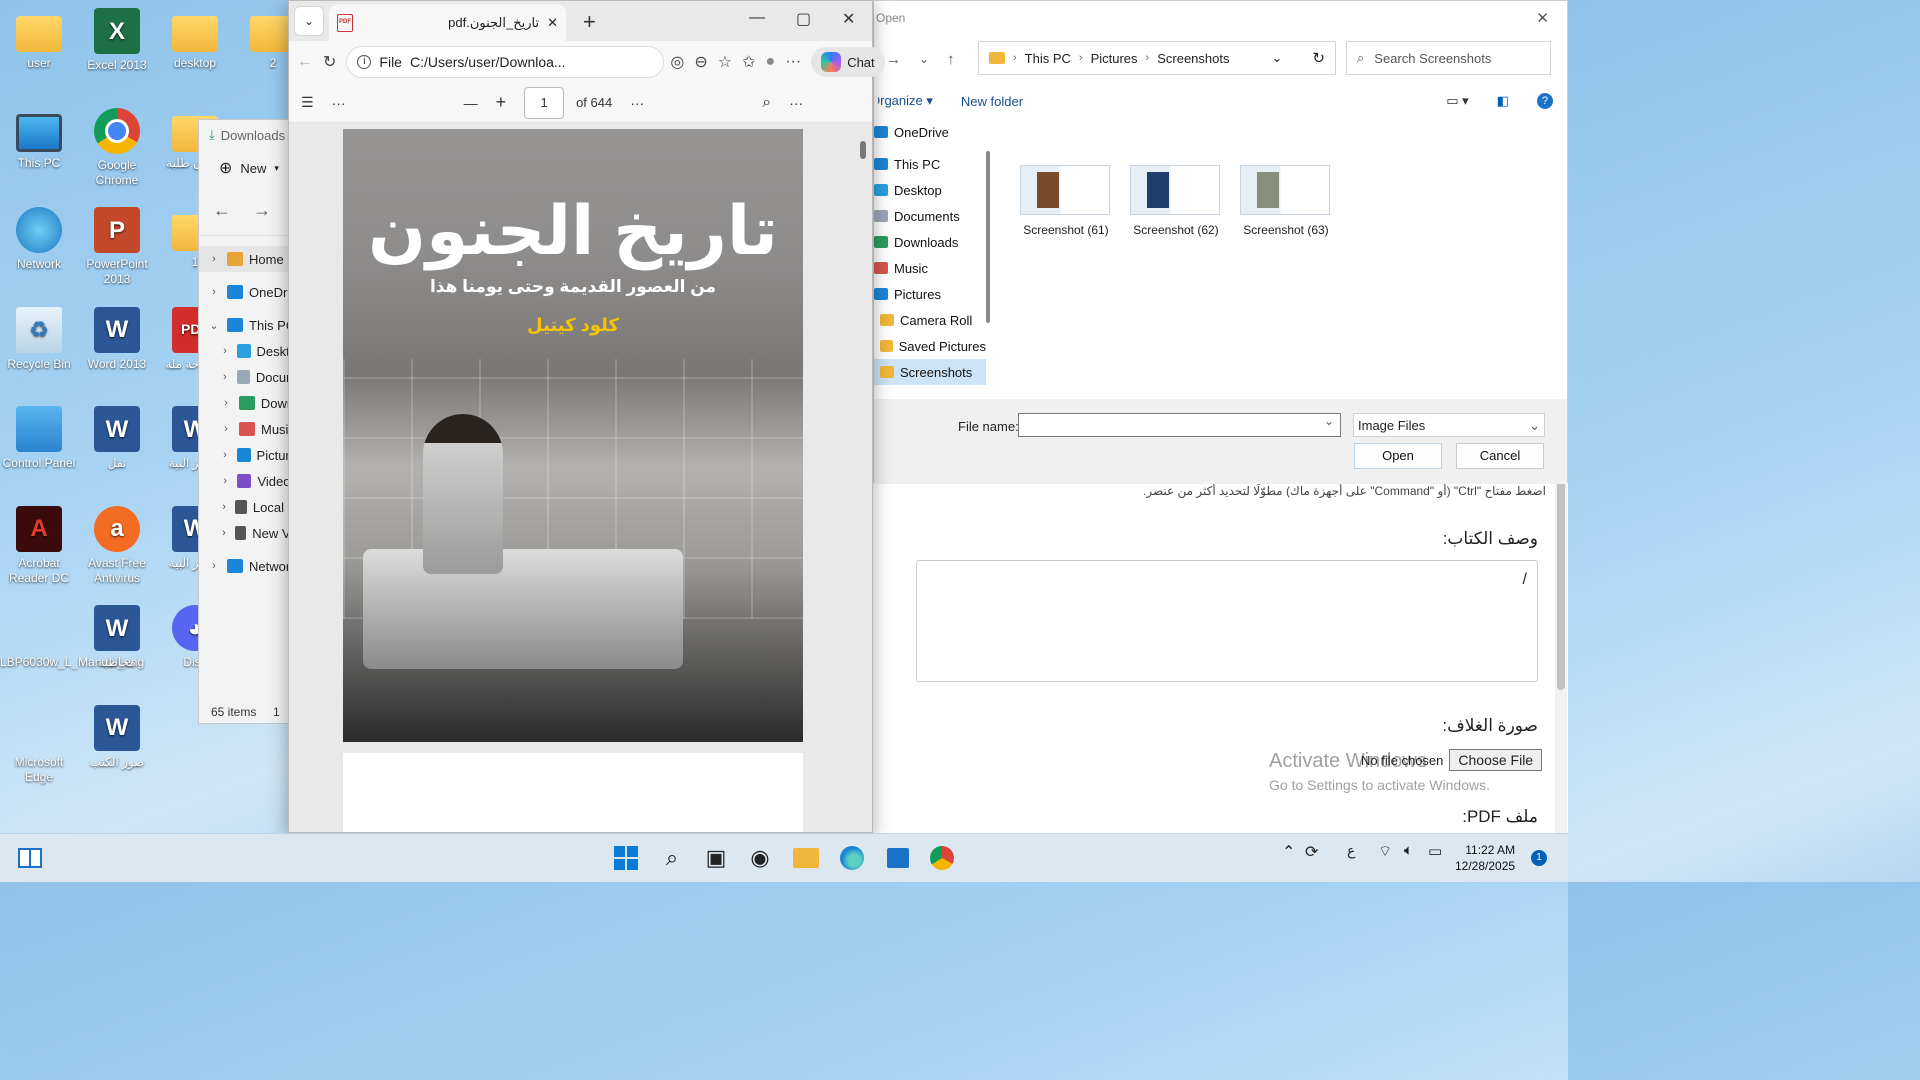 Image resolution: width=1920 pixels, height=1080 pixels. What do you see at coordinates (793, 62) in the screenshot?
I see `more-options-icon: ···` at bounding box center [793, 62].